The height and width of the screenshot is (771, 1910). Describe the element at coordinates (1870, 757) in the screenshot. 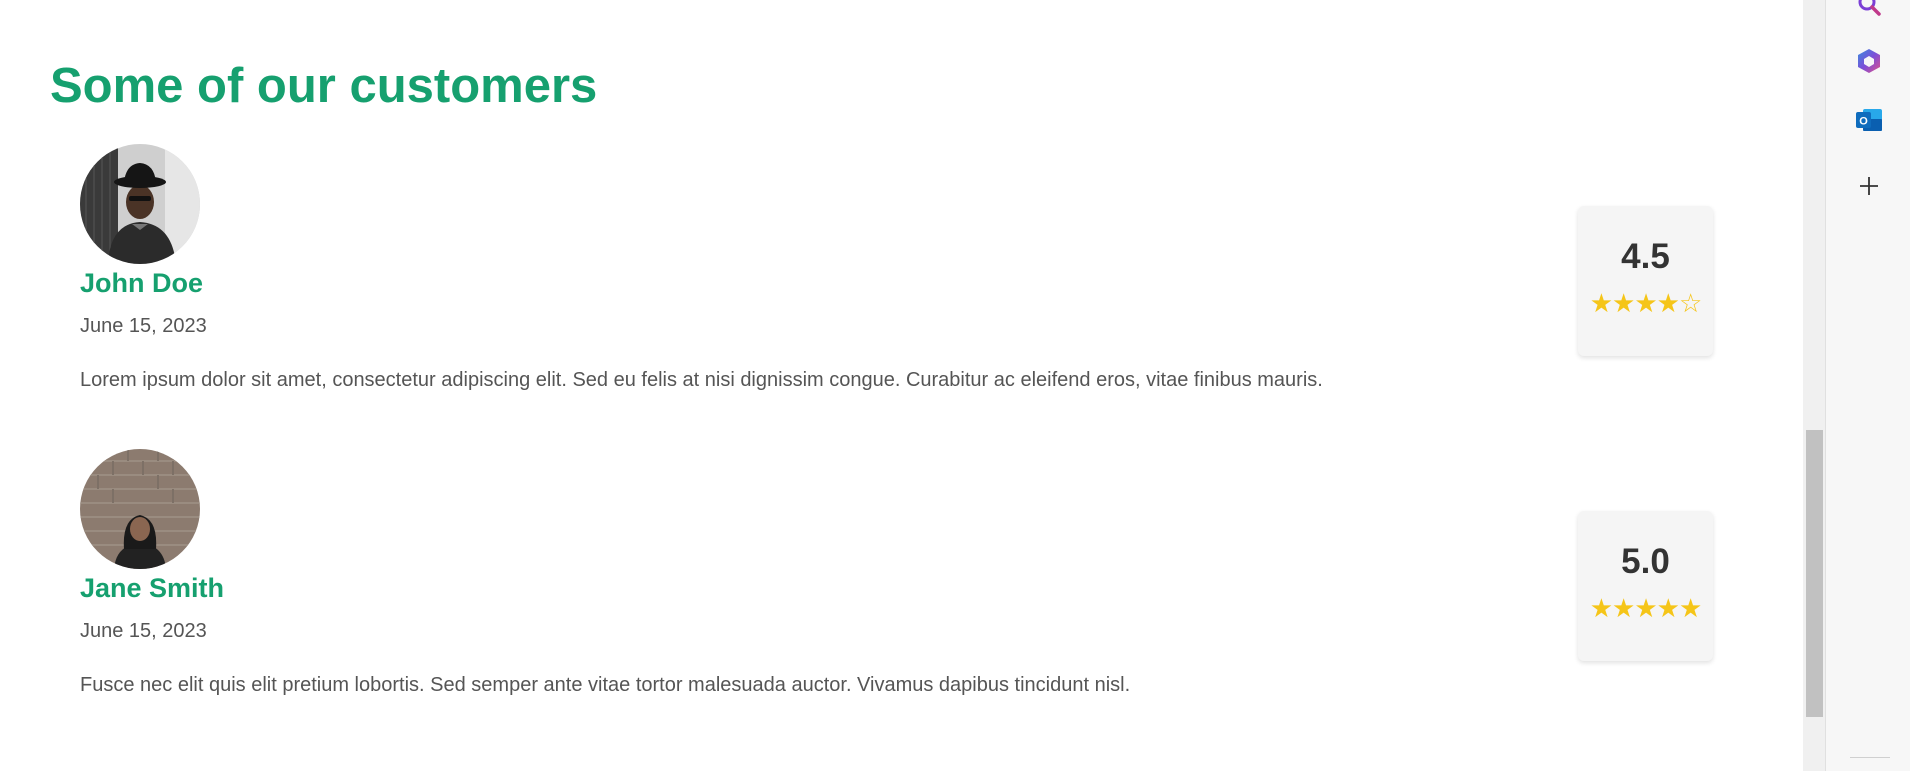

I see `panel-divider` at that location.